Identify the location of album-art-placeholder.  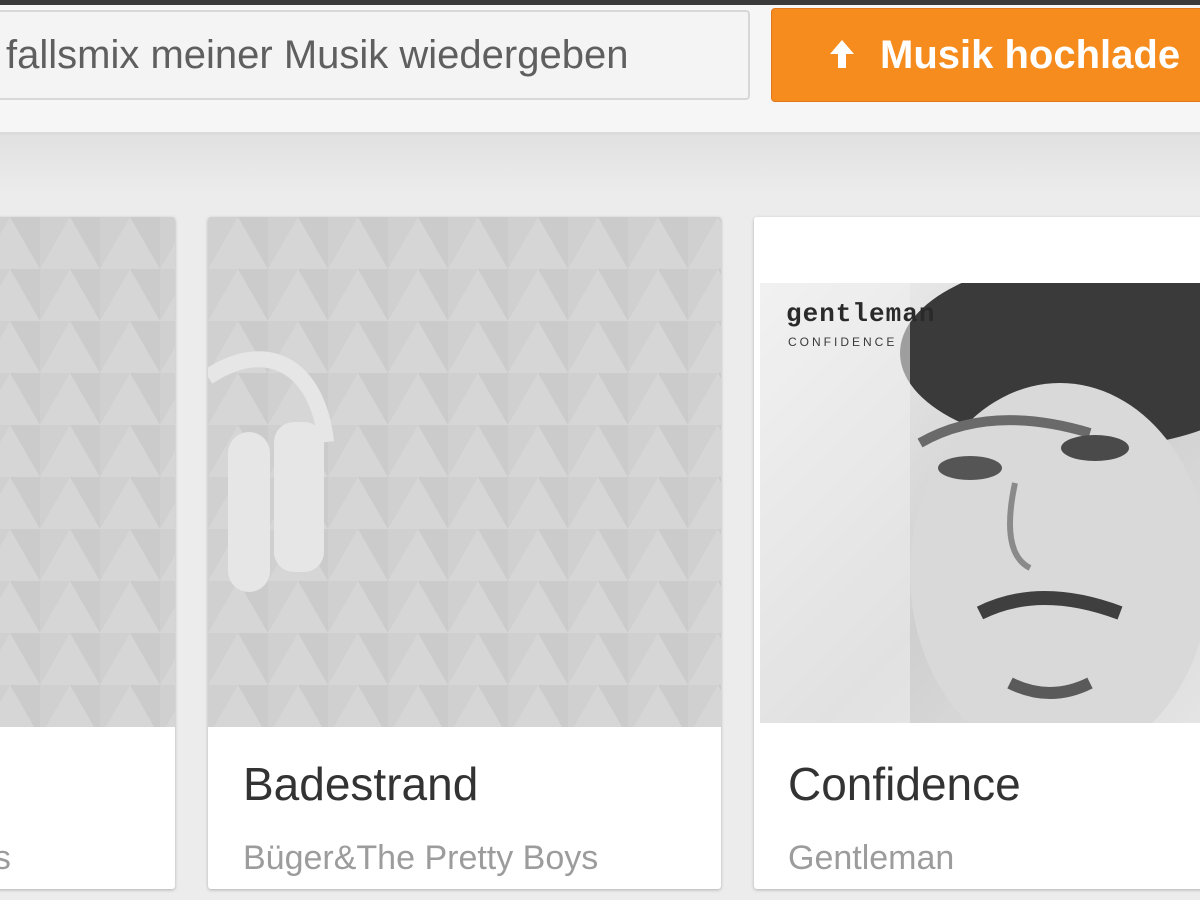
(87, 472).